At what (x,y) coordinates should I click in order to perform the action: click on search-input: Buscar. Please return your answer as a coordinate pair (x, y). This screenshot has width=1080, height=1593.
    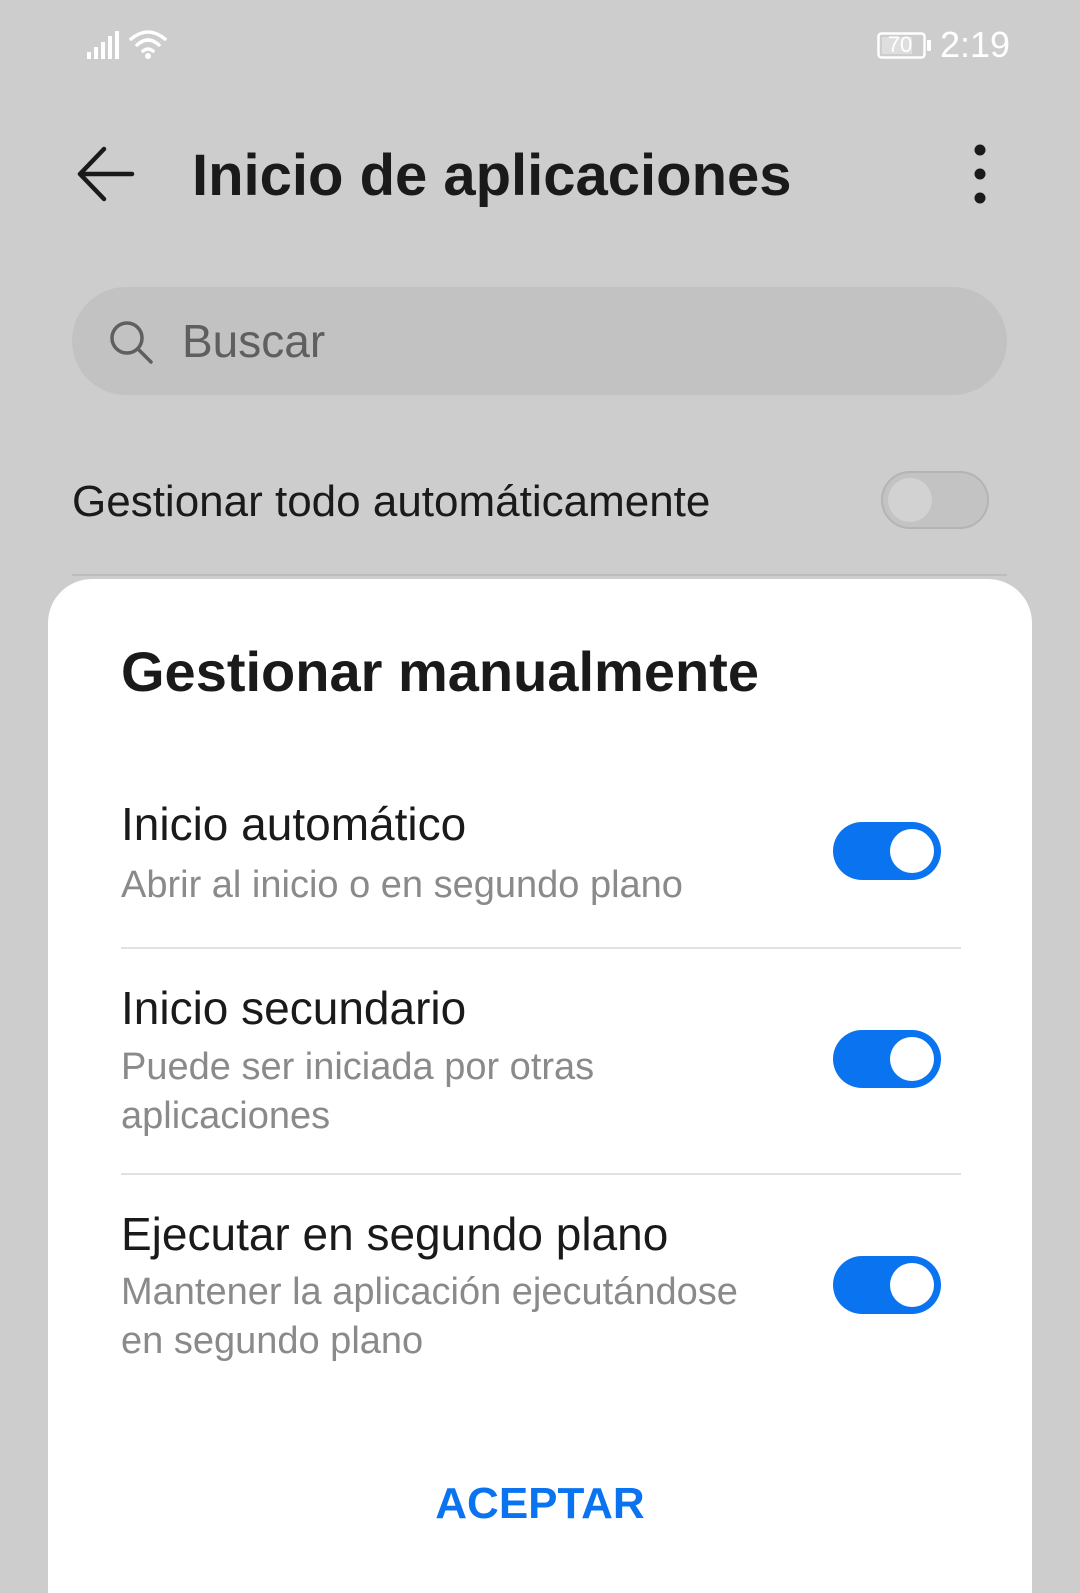
    Looking at the image, I should click on (539, 341).